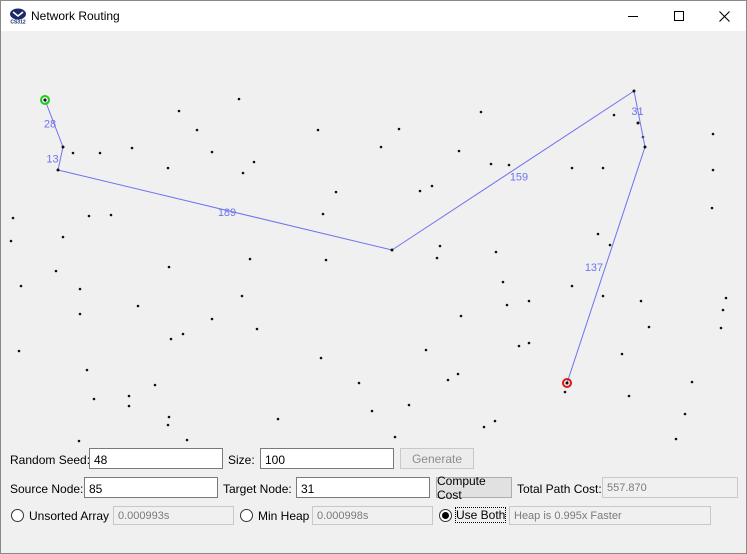  What do you see at coordinates (559, 489) in the screenshot?
I see `total-path-cost-label: Total Path Cost:` at bounding box center [559, 489].